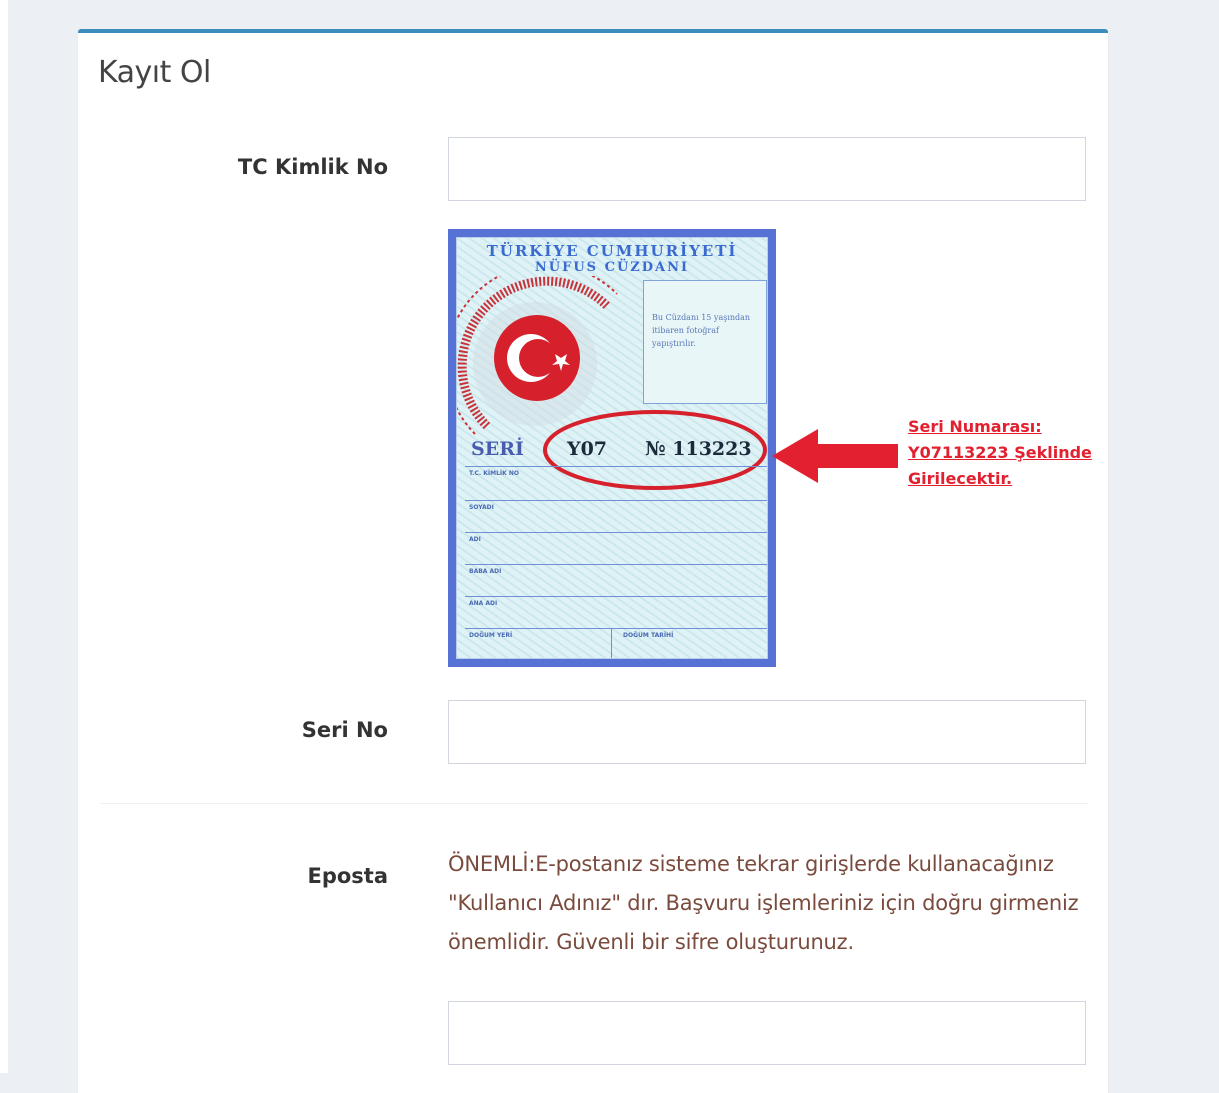  What do you see at coordinates (655, 450) in the screenshot?
I see `serial-highlight-ellipse` at bounding box center [655, 450].